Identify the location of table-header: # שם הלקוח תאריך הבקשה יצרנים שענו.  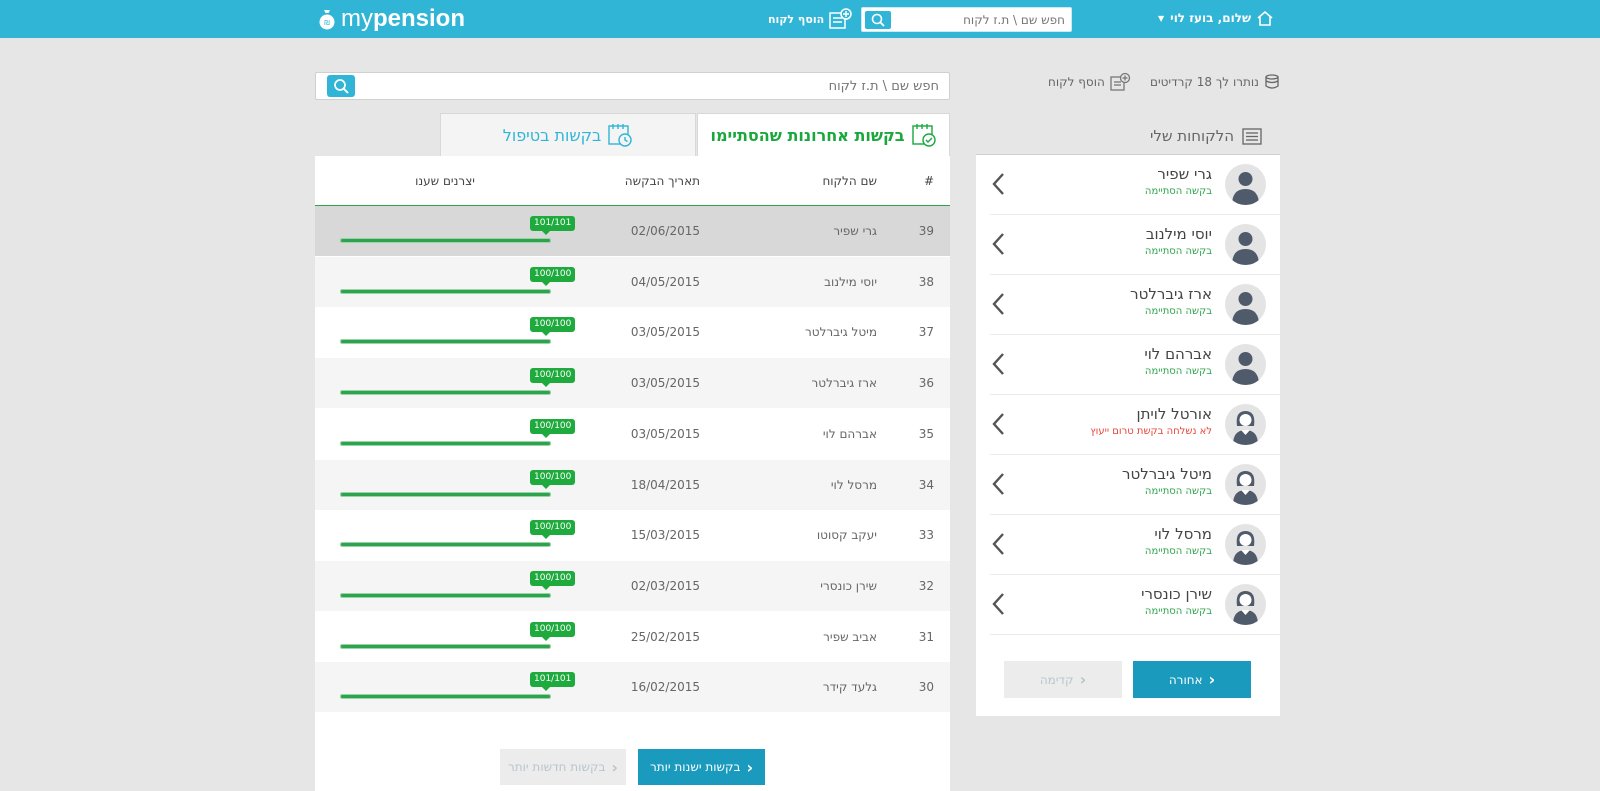
(632, 181).